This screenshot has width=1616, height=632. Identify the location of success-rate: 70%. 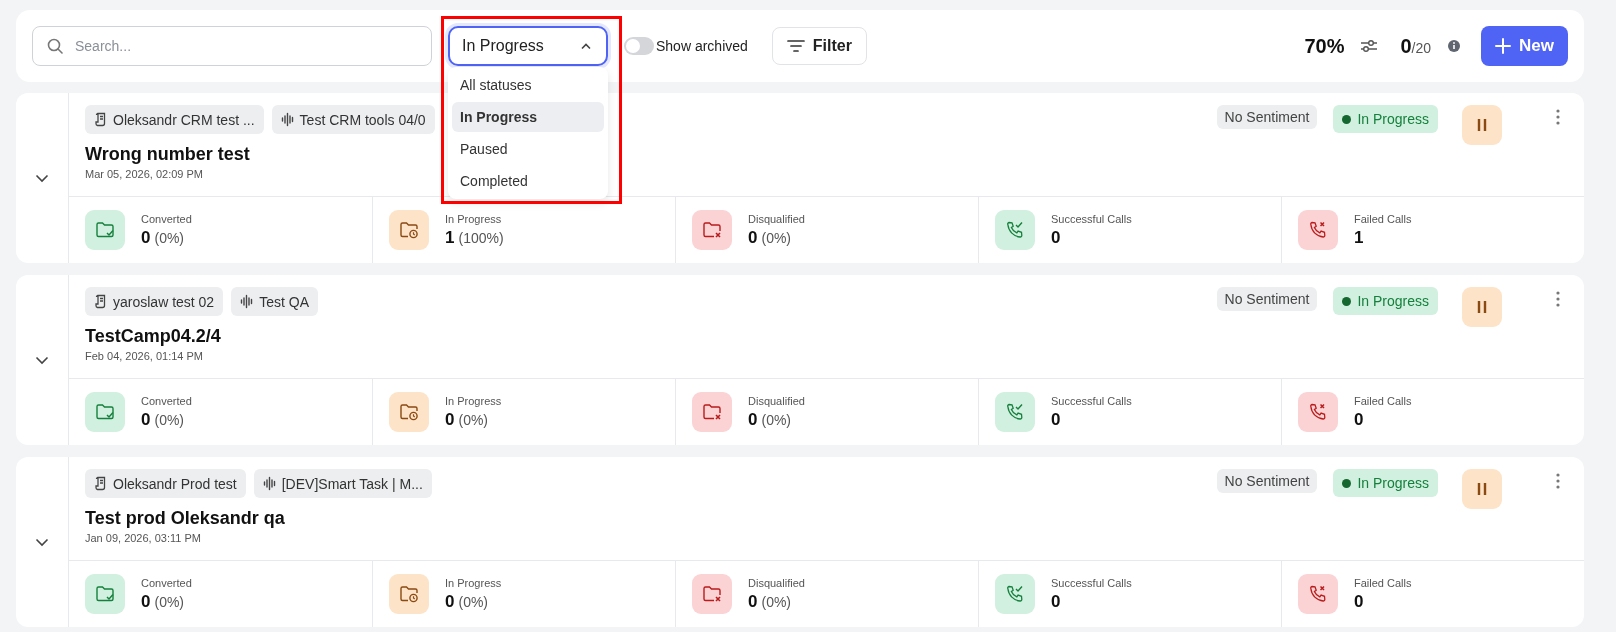
(1324, 46).